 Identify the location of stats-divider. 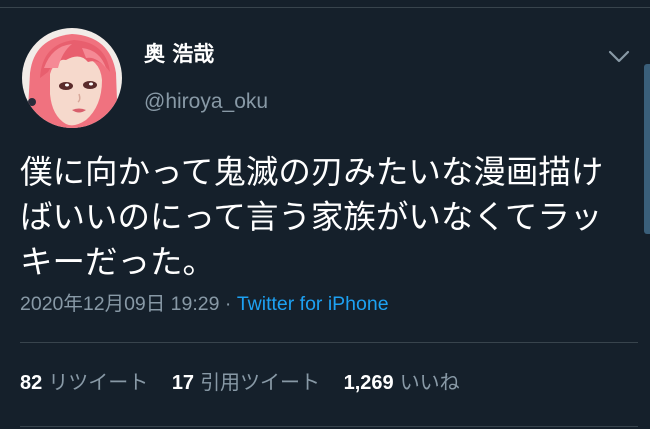
(329, 342).